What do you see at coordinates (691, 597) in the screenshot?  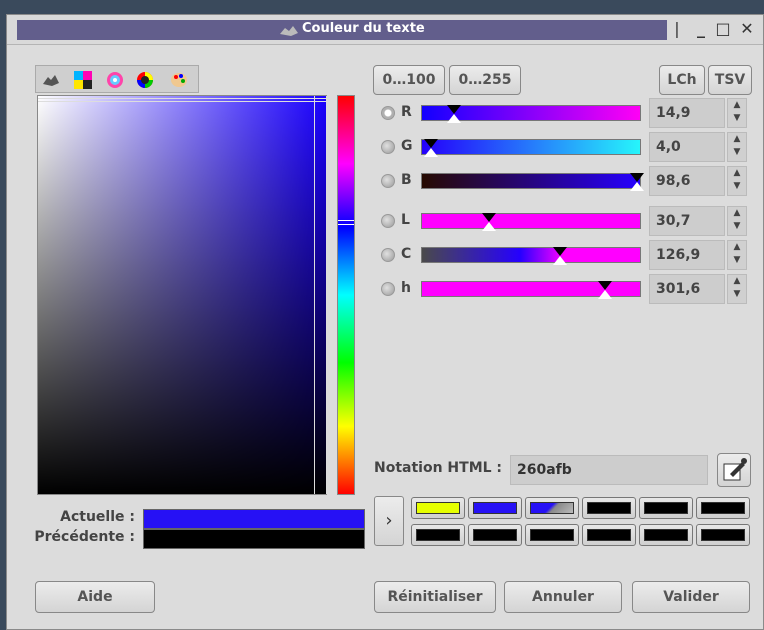 I see `ok-button: Valider` at bounding box center [691, 597].